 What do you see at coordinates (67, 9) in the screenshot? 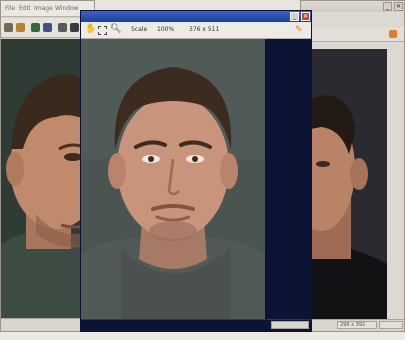
I see `menu-window: Window` at bounding box center [67, 9].